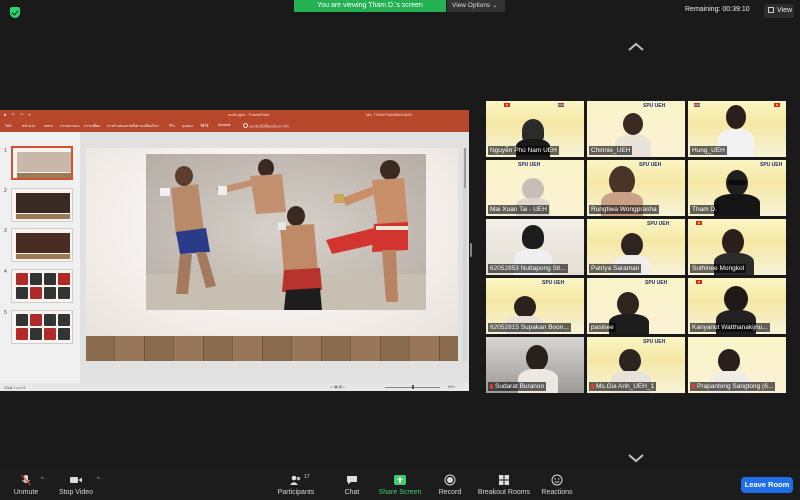 The height and width of the screenshot is (500, 800). I want to click on view-button: View, so click(779, 11).